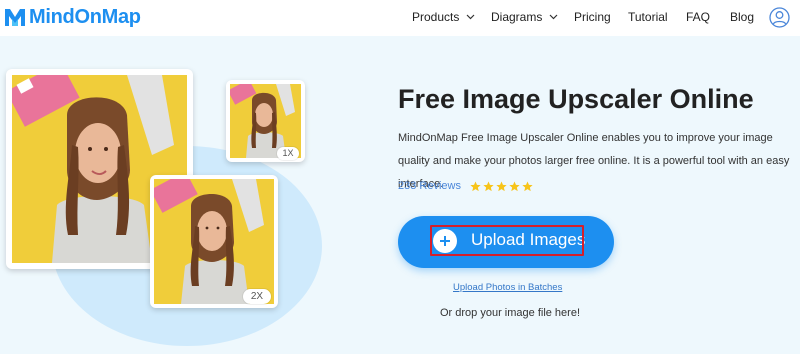 The image size is (800, 354). What do you see at coordinates (85, 16) in the screenshot?
I see `logo-text: MindOnMap` at bounding box center [85, 16].